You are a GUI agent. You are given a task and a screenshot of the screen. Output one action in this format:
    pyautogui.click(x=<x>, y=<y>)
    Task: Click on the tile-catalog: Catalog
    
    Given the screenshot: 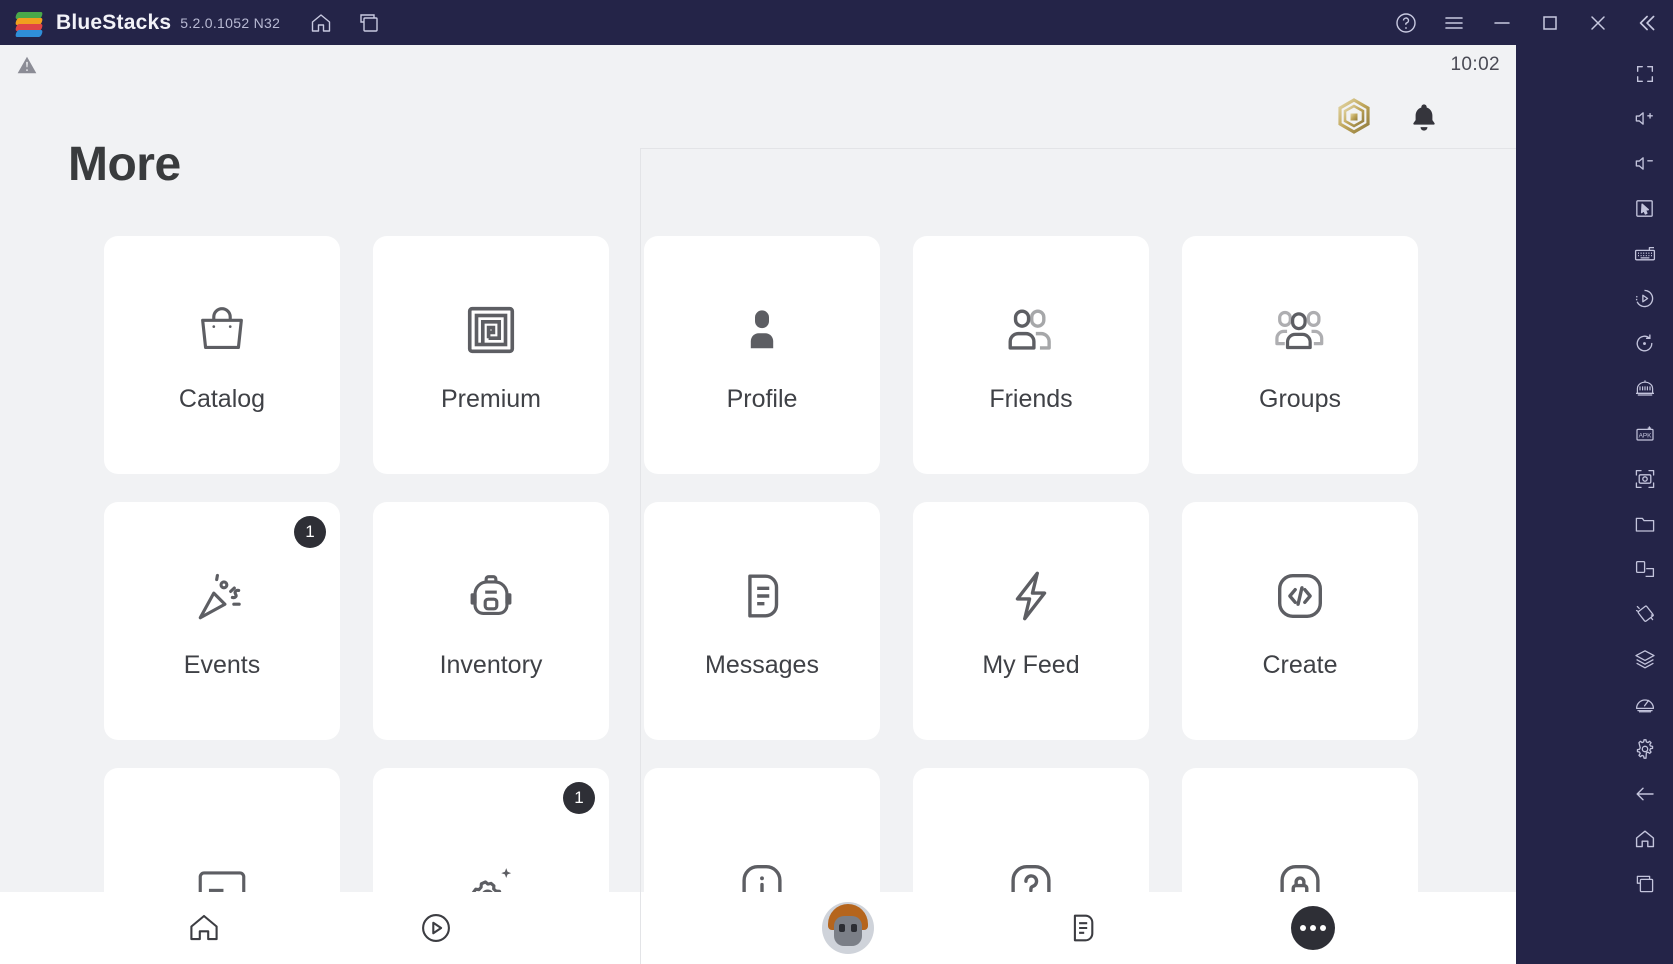 What is the action you would take?
    pyautogui.click(x=222, y=355)
    